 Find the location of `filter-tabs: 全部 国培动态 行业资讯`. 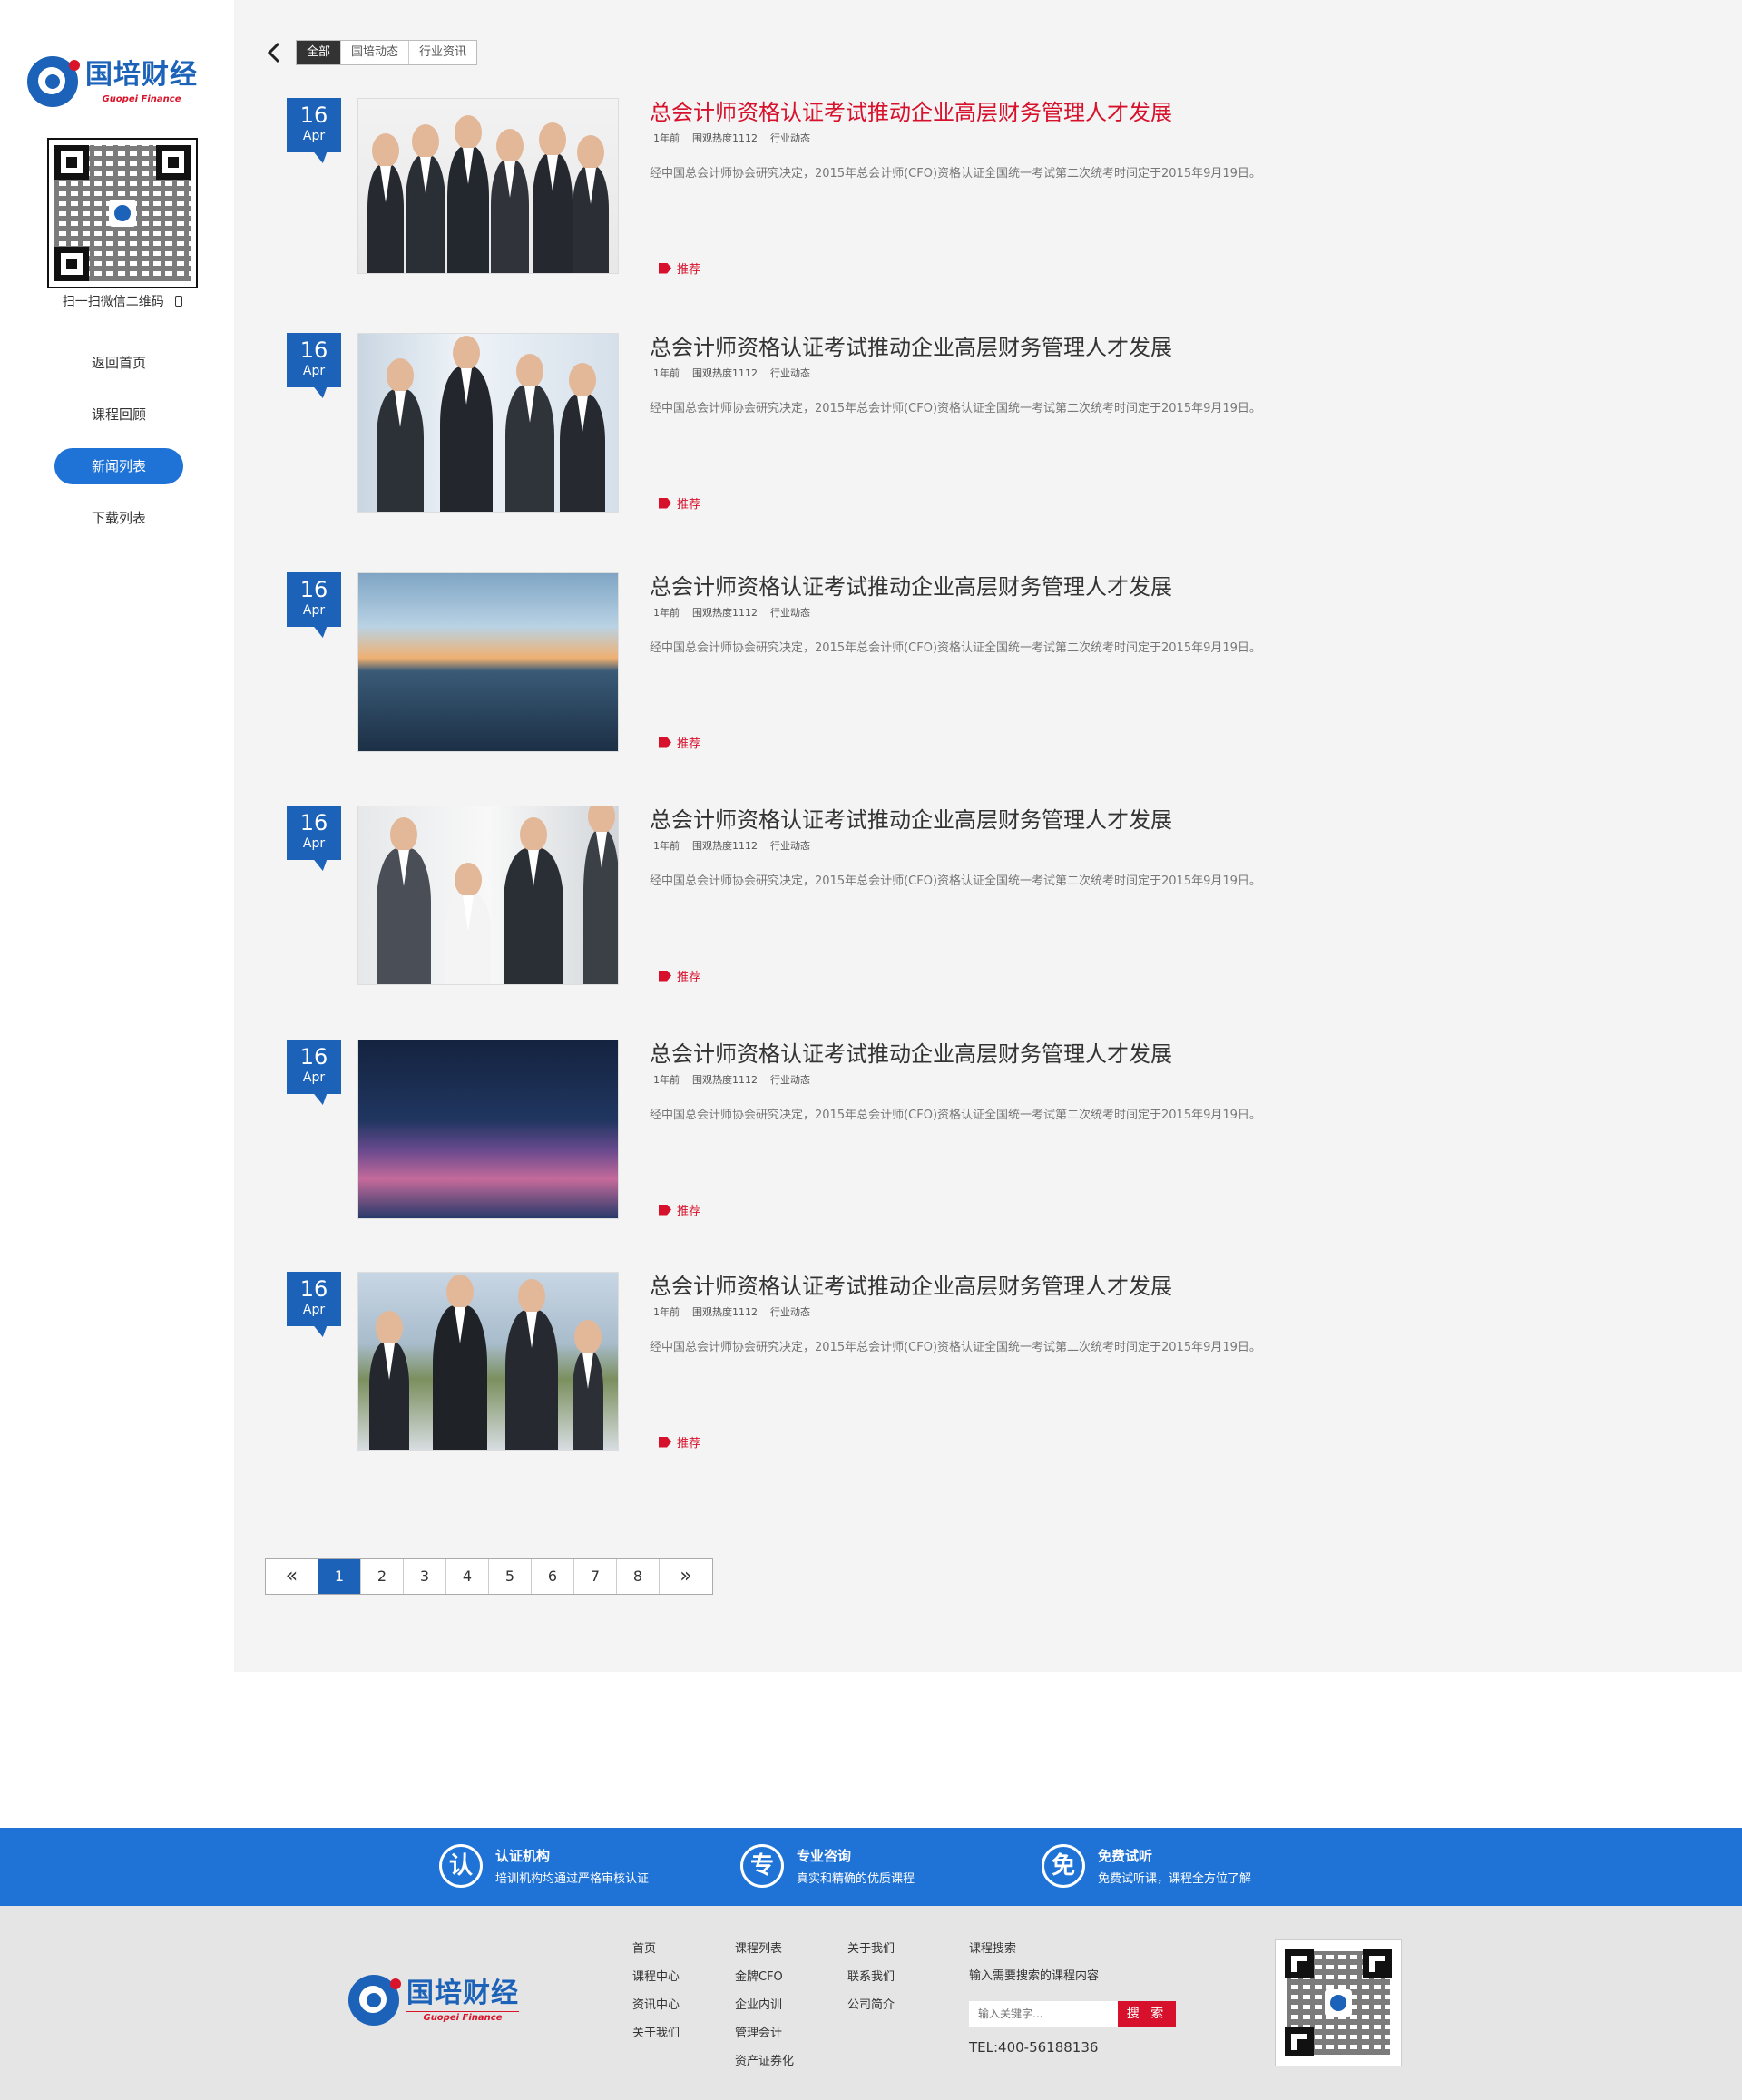

filter-tabs: 全部 国培动态 行业资讯 is located at coordinates (387, 53).